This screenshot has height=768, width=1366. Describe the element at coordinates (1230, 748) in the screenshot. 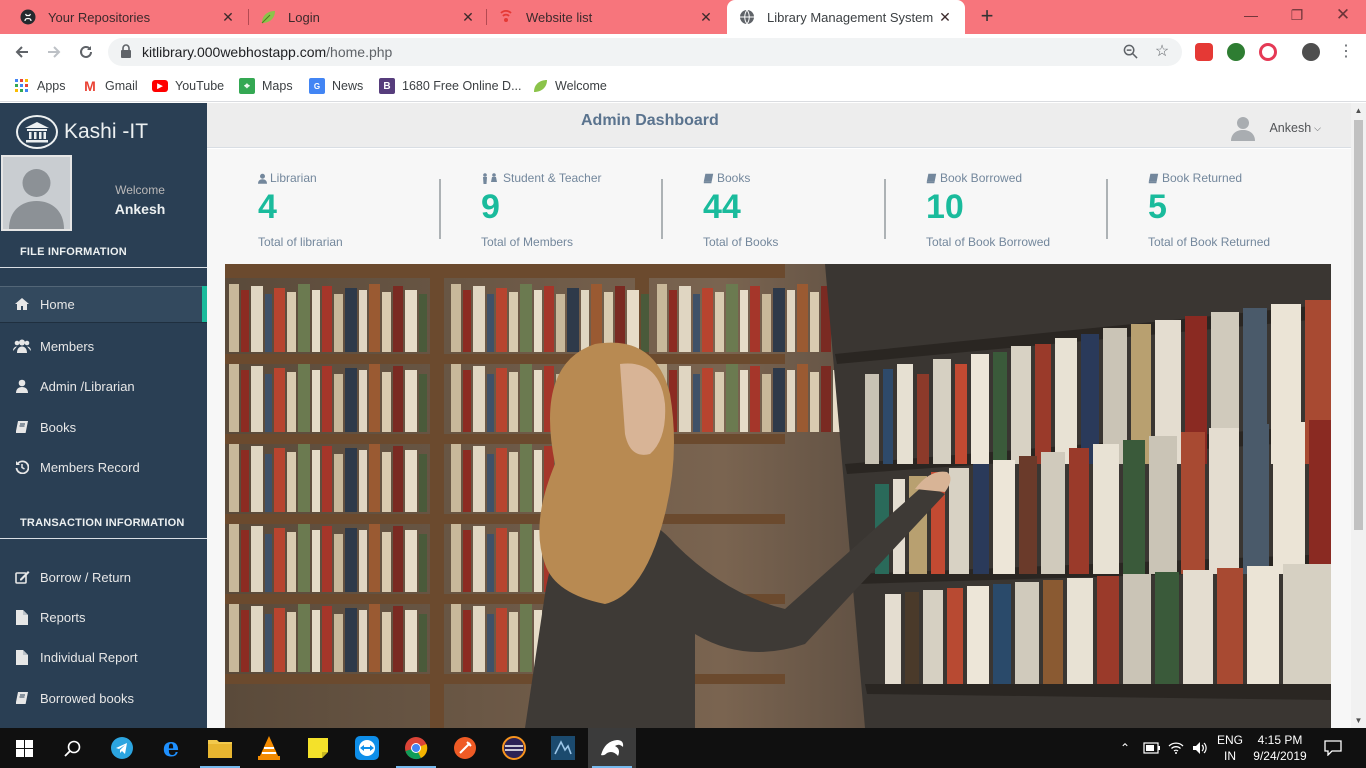

I see `input-language-indicator: ENG IN` at that location.